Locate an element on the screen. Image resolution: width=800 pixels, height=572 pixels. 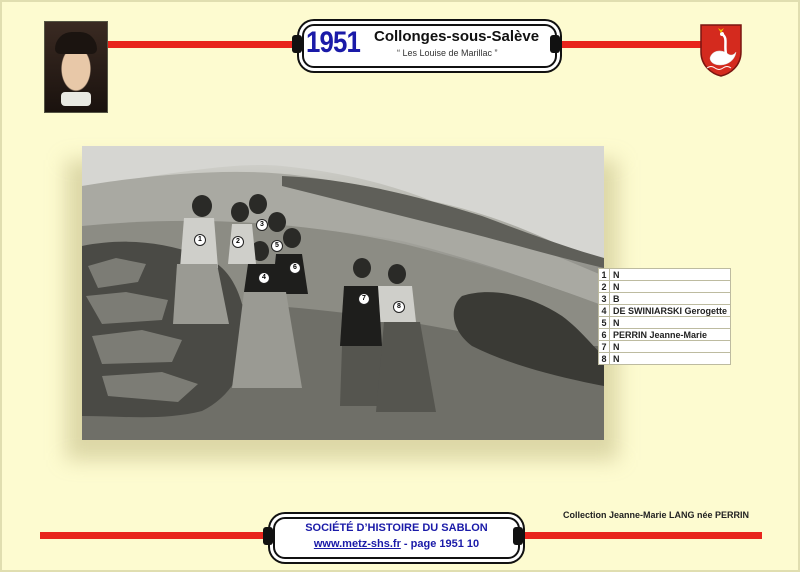
footer-tab-left is located at coordinates (268, 536).